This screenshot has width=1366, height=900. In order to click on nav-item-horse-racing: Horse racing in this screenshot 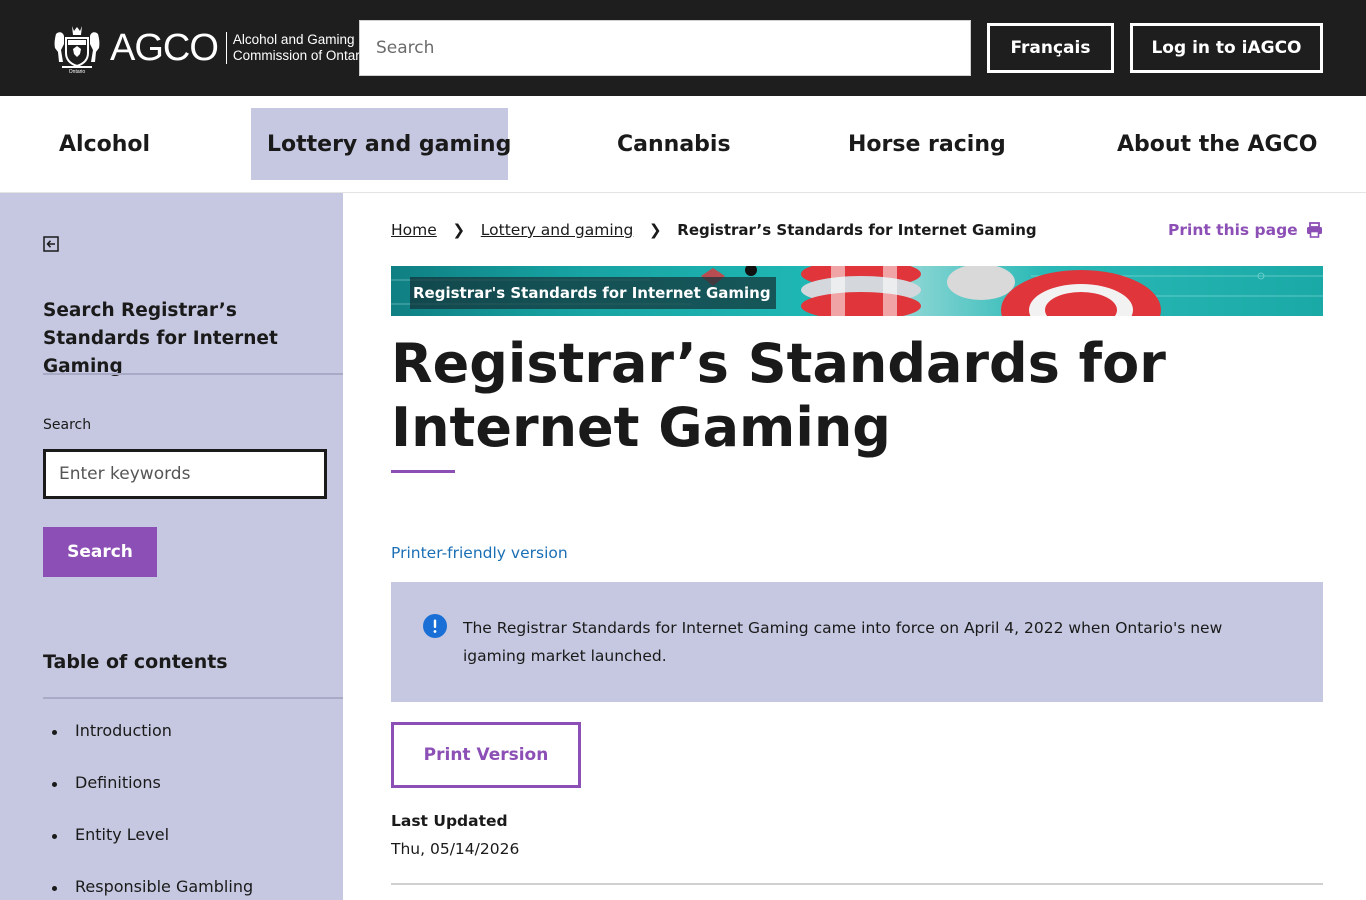, I will do `click(927, 144)`.